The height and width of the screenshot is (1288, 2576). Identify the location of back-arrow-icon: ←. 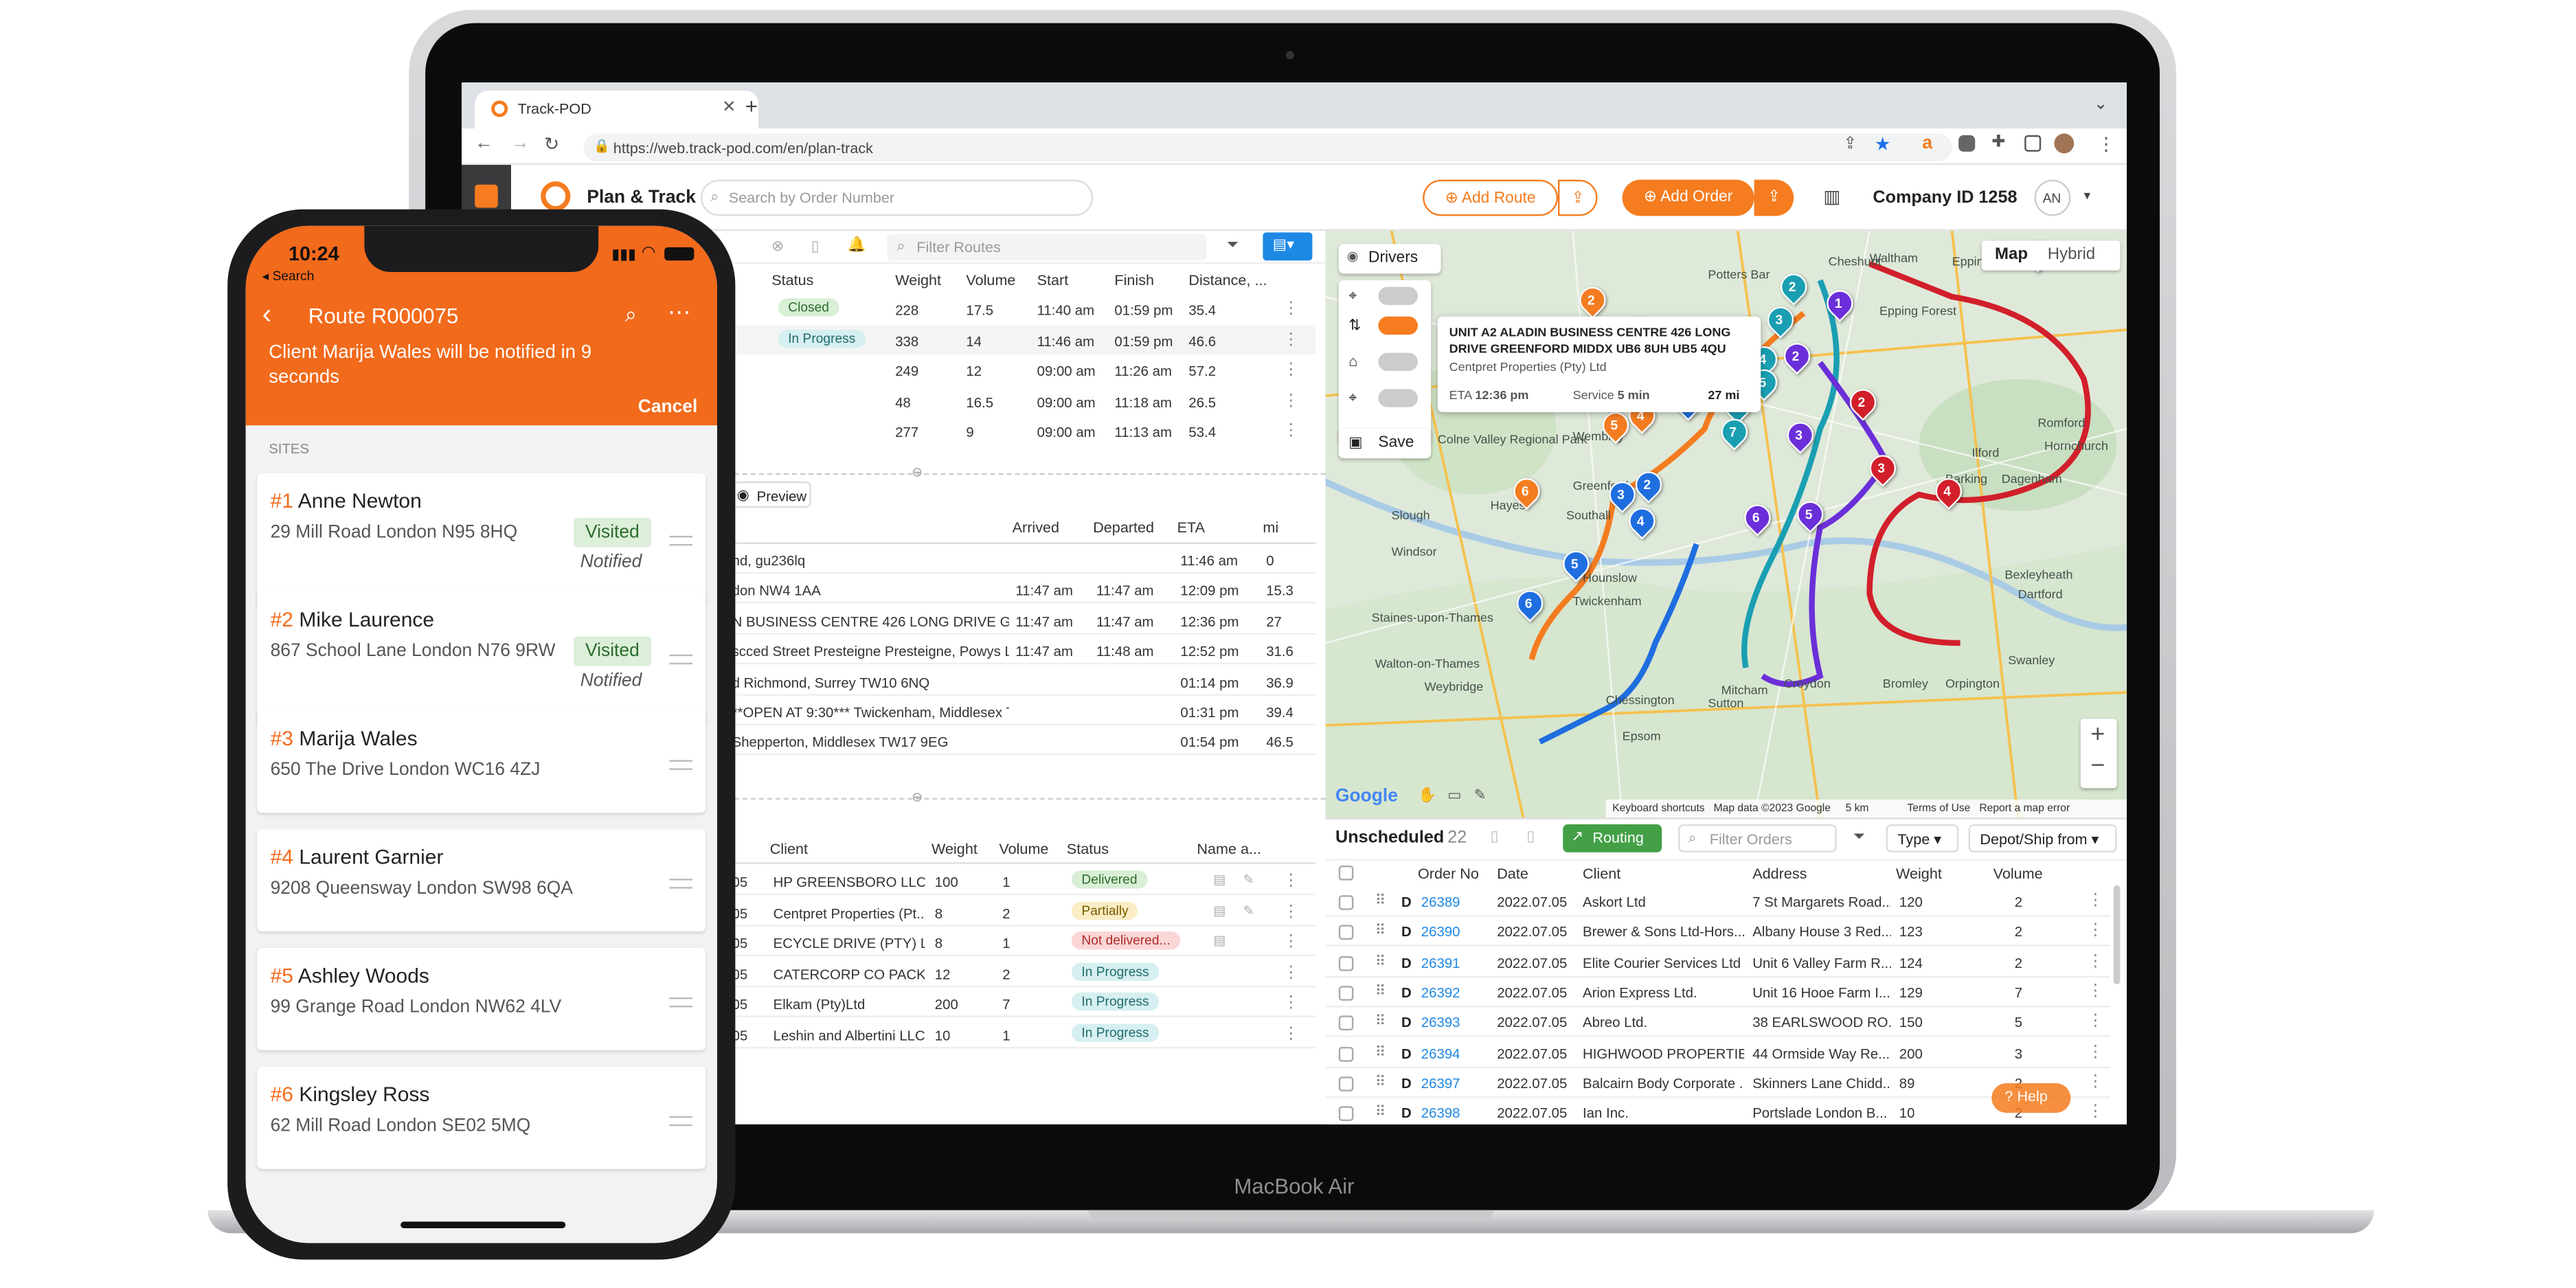
(484, 143).